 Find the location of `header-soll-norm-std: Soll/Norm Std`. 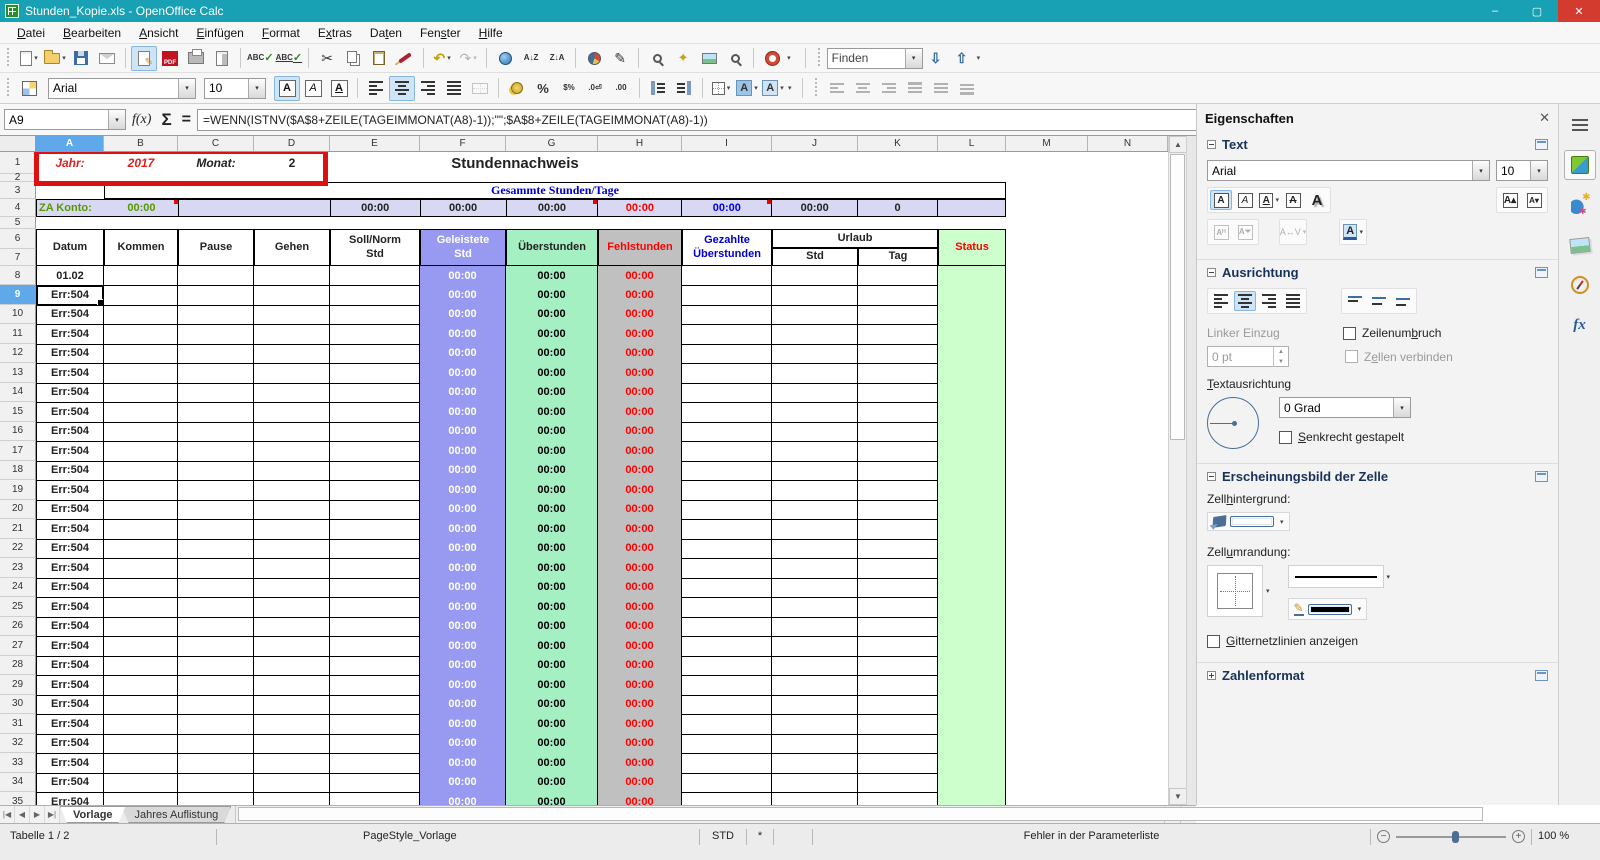

header-soll-norm-std: Soll/Norm Std is located at coordinates (375, 247).